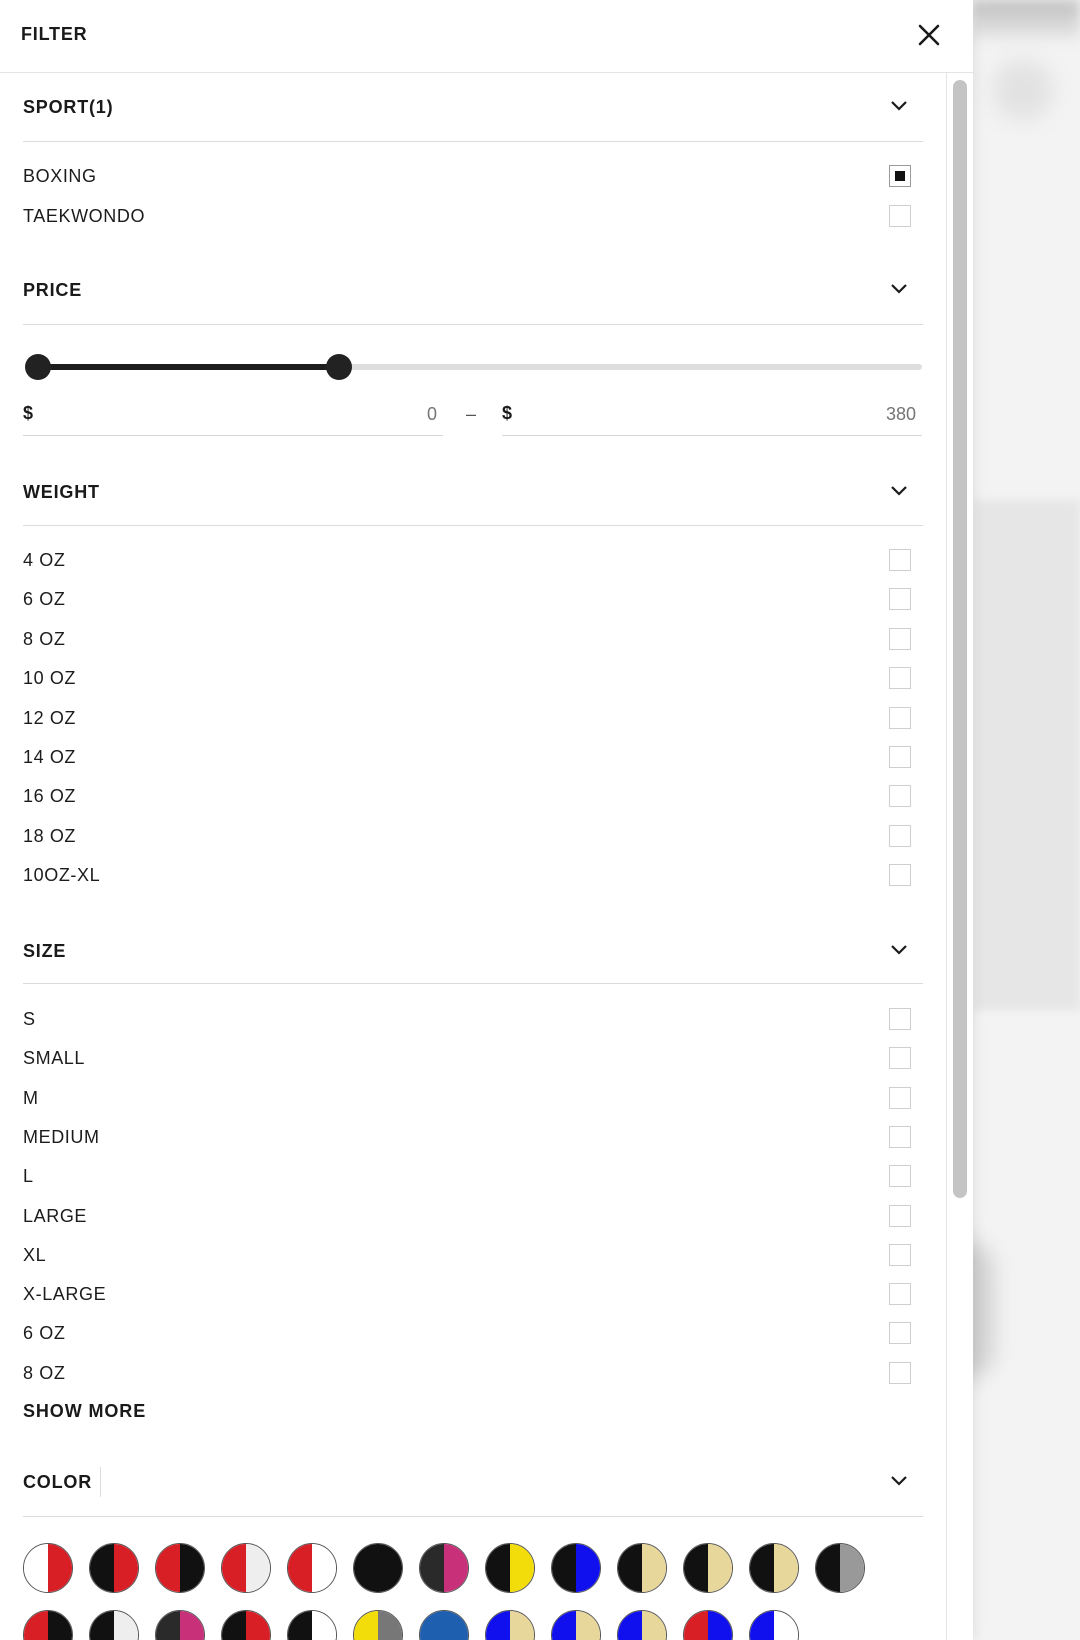 The width and height of the screenshot is (1080, 1640). Describe the element at coordinates (473, 1138) in the screenshot. I see `filter-option: MEDIUM` at that location.